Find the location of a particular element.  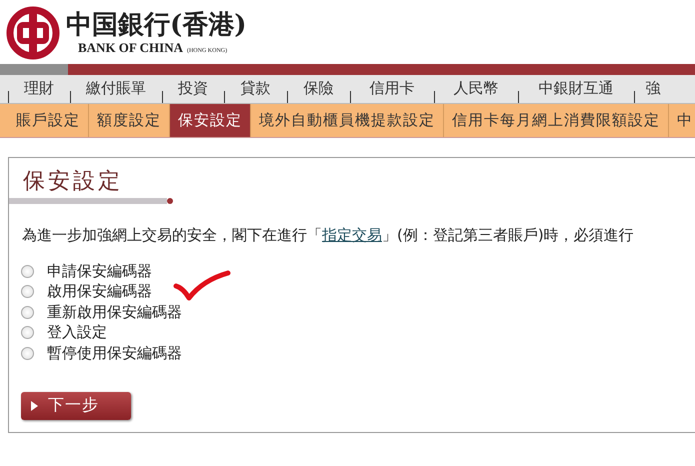

option-label: 暫停使用保安編碼器 is located at coordinates (114, 353).